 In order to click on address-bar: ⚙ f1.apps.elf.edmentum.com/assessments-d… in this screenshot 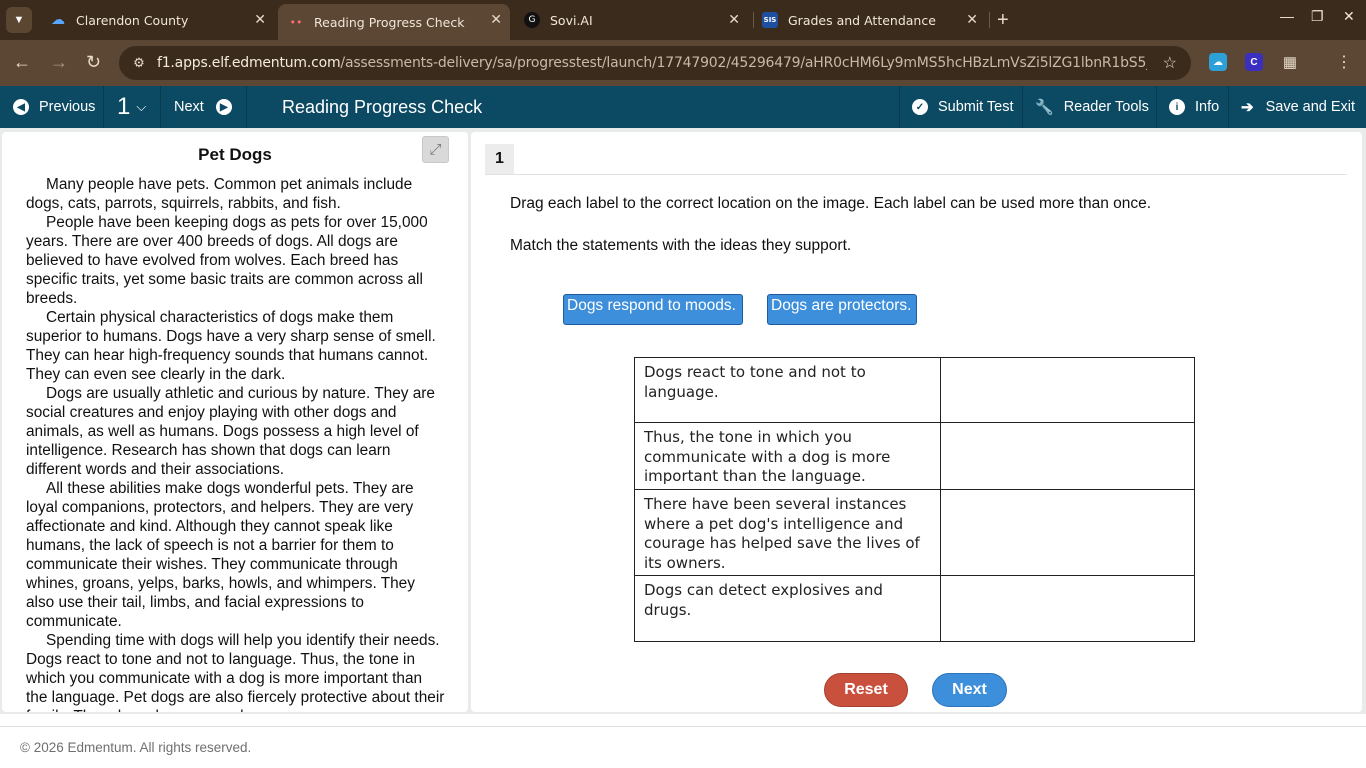, I will do `click(655, 63)`.